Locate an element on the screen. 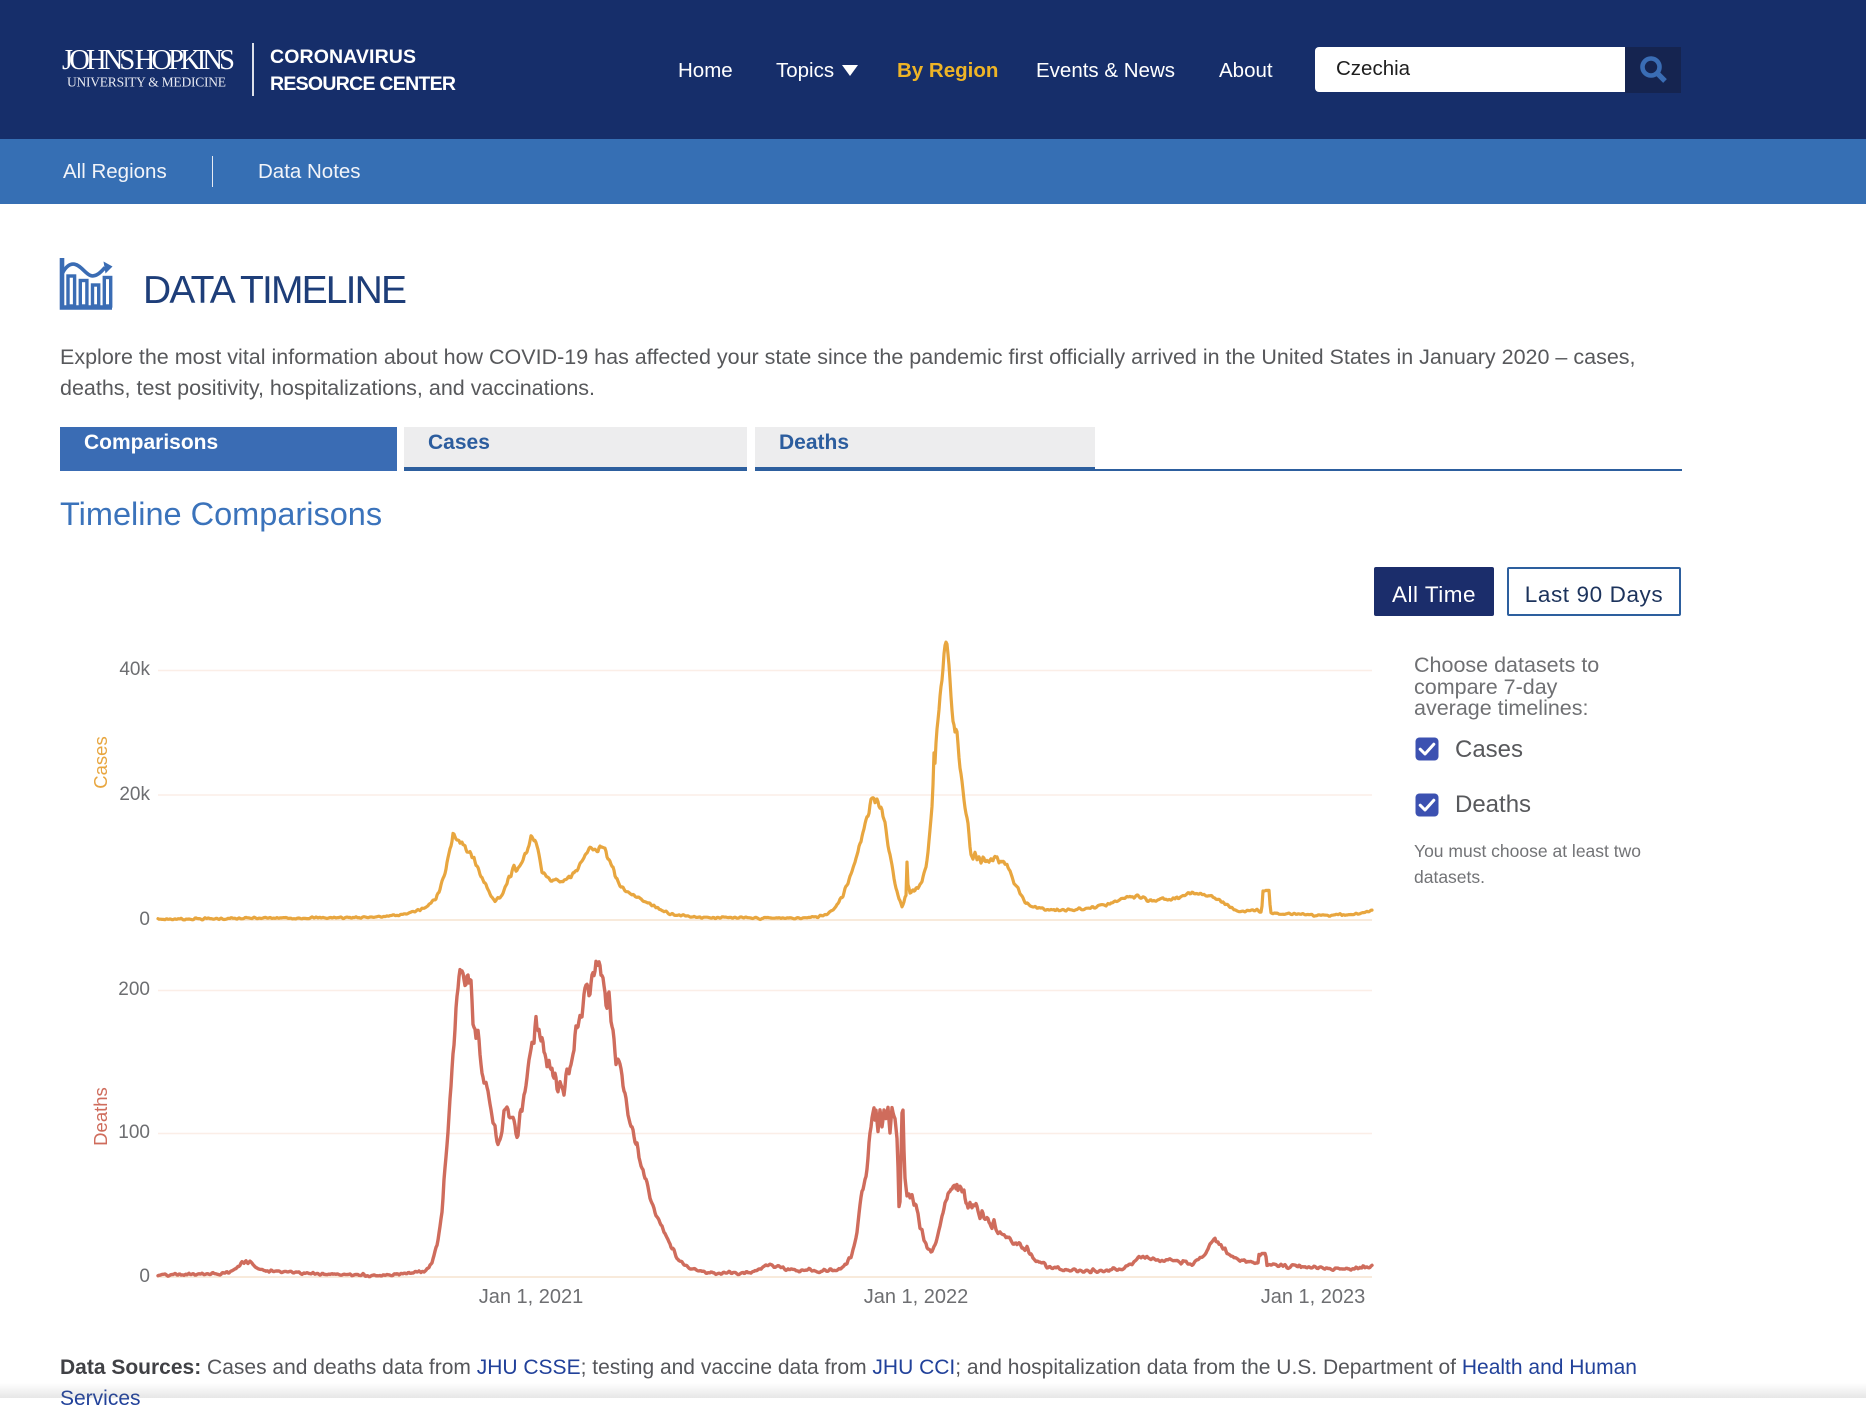  svg-text: Cases is located at coordinates (100, 762).